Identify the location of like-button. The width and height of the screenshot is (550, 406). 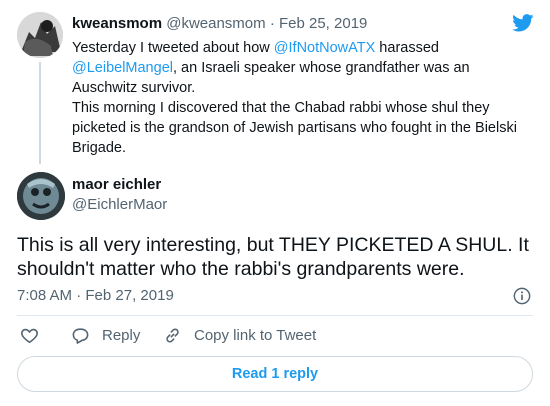
(35, 335).